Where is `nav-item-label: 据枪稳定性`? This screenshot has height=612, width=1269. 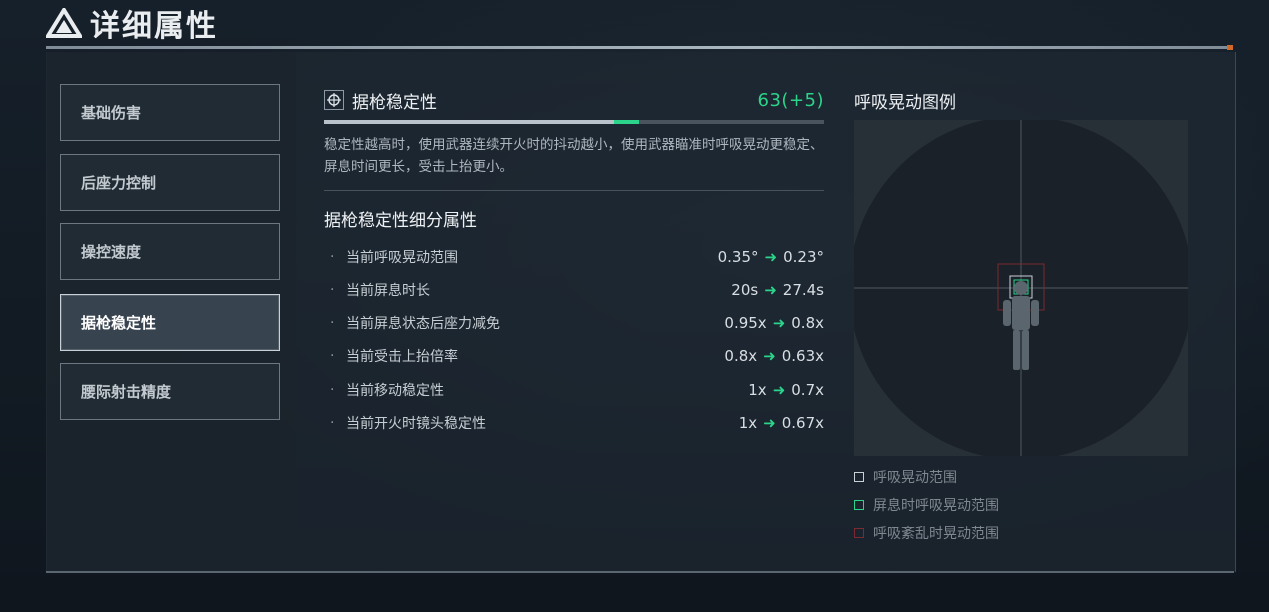 nav-item-label: 据枪稳定性 is located at coordinates (119, 323).